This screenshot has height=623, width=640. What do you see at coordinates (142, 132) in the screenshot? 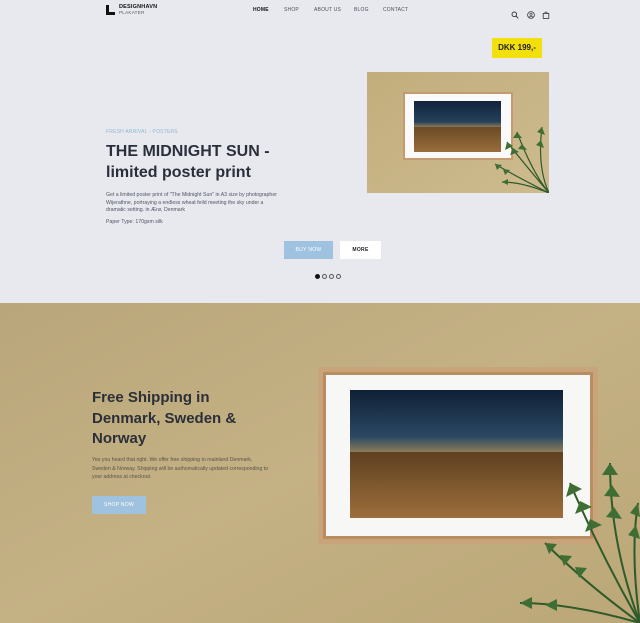
I see `hero-kicker: FRESH ARRIVAL - POSTERS` at bounding box center [142, 132].